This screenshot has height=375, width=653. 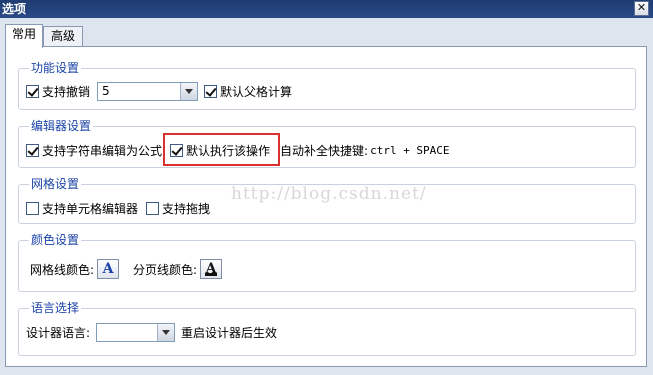 I want to click on group-language-title: 语言选择, so click(x=55, y=308).